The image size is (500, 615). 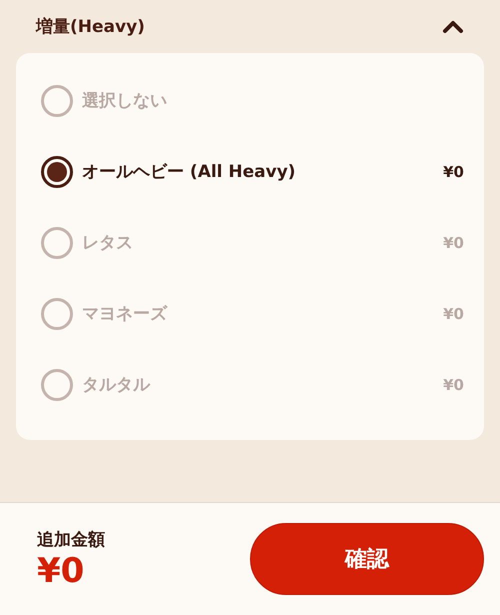 I want to click on total-amount: ¥0, so click(x=61, y=571).